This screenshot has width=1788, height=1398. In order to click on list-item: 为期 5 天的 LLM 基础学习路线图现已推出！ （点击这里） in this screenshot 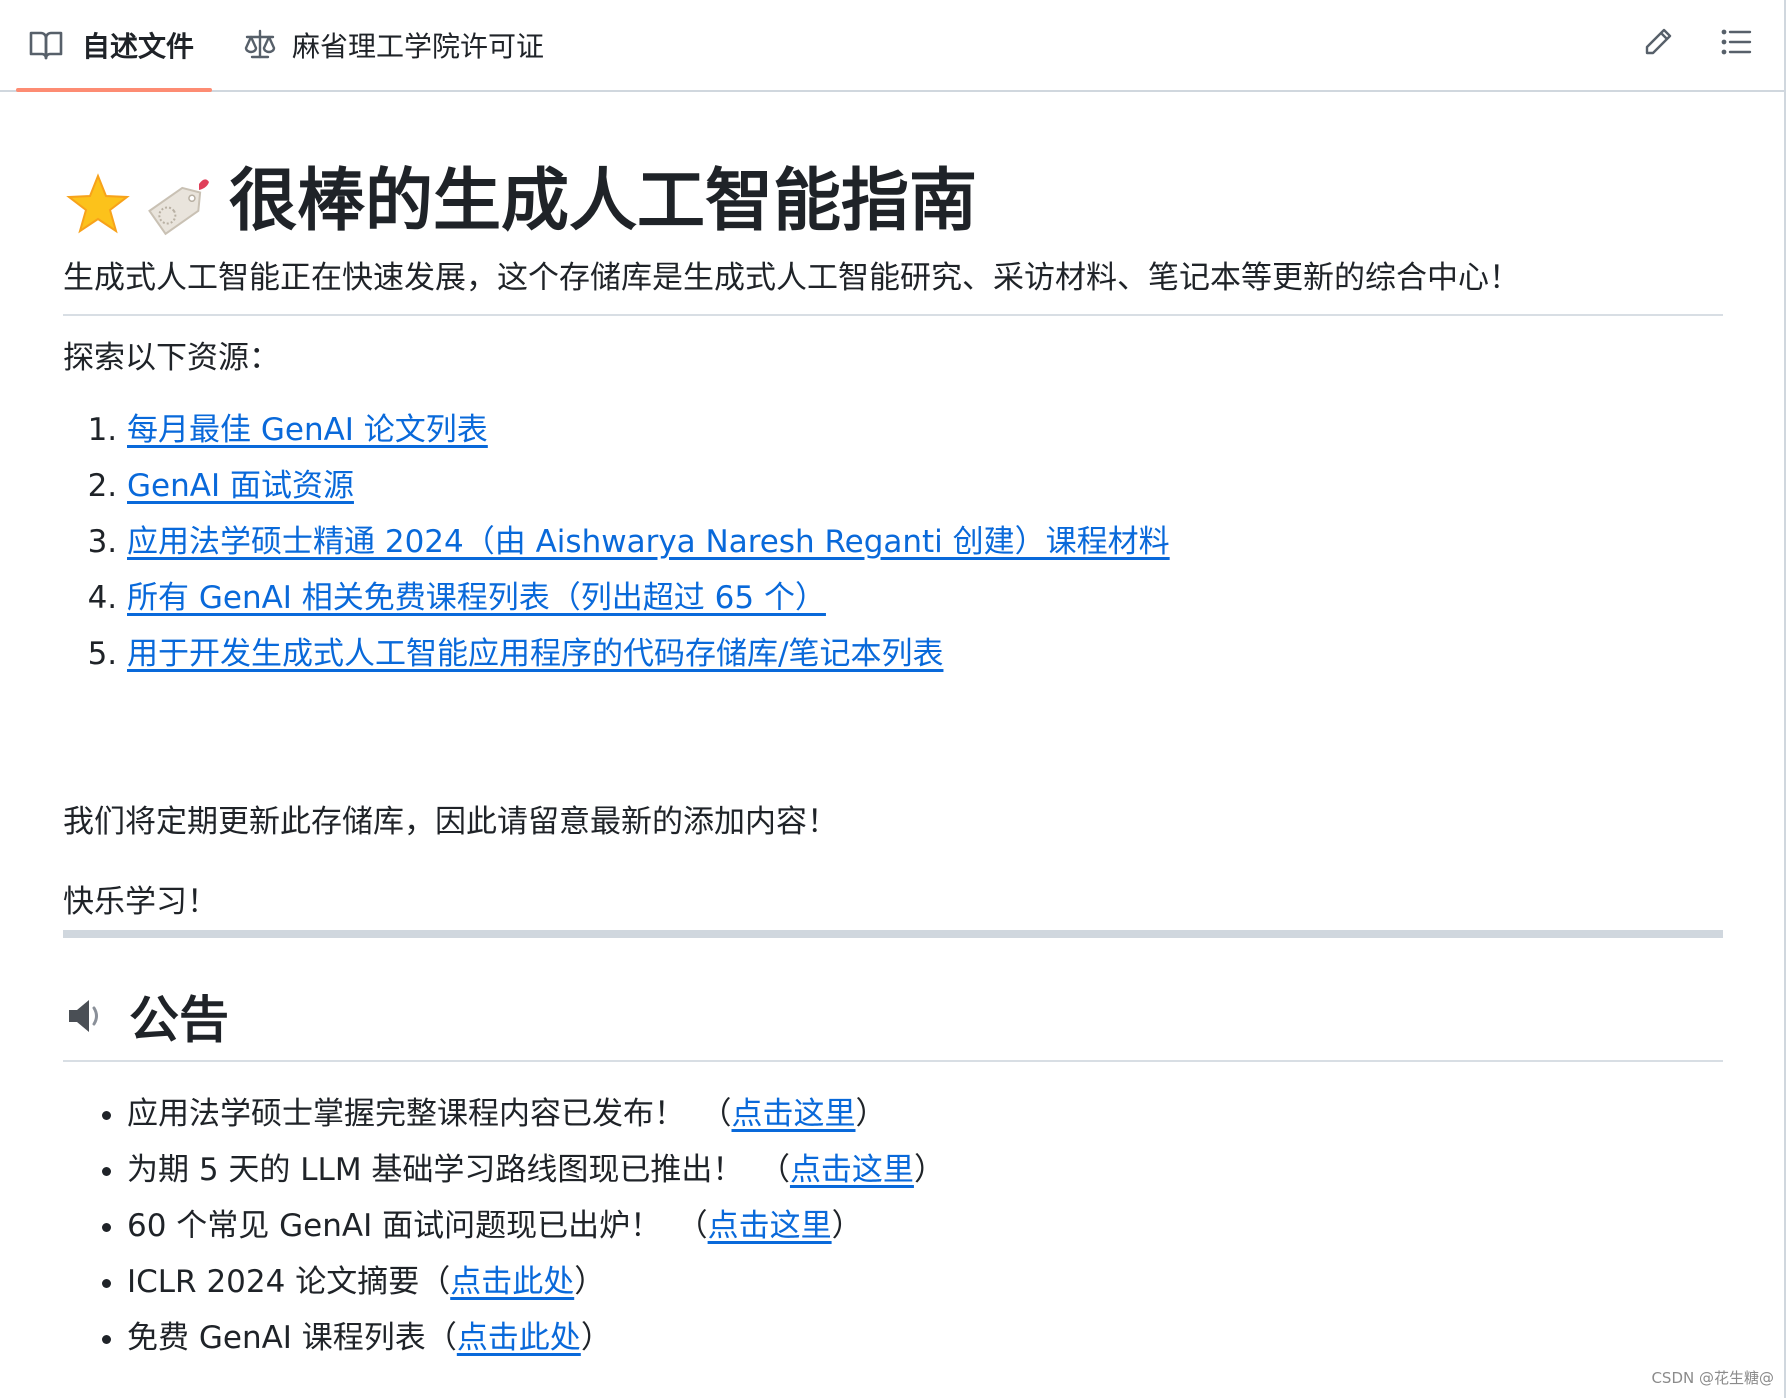, I will do `click(536, 1170)`.